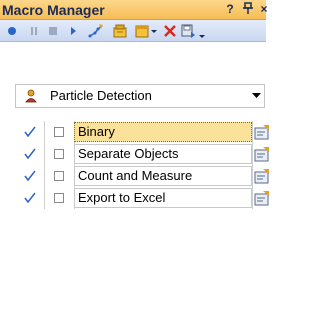 The image size is (320, 336). I want to click on record-icon, so click(12, 31).